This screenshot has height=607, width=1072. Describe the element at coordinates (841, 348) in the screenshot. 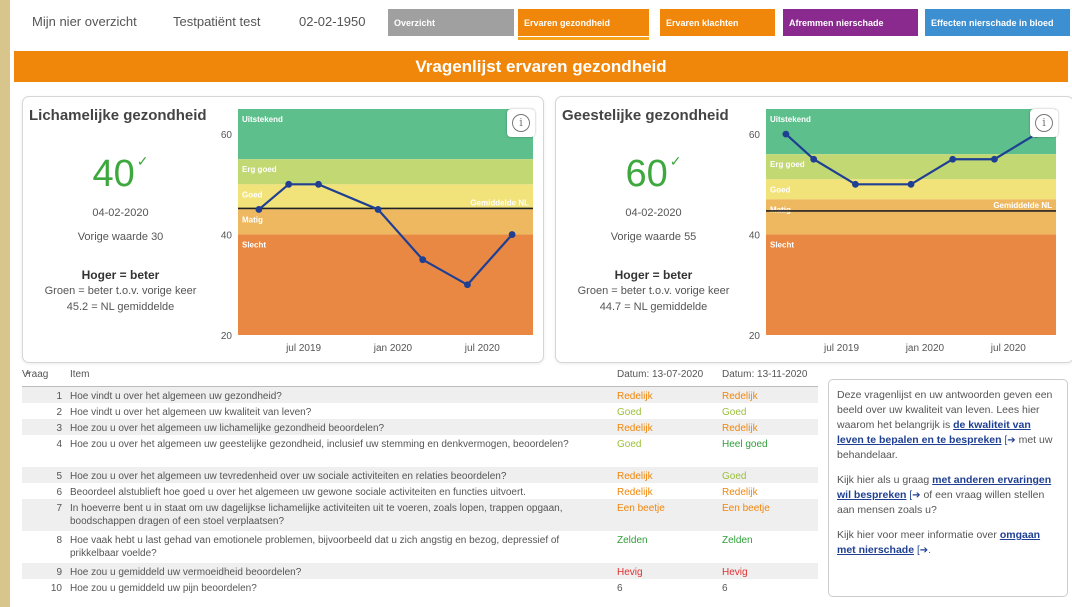

I see `x-tick-label: jul 2019` at that location.